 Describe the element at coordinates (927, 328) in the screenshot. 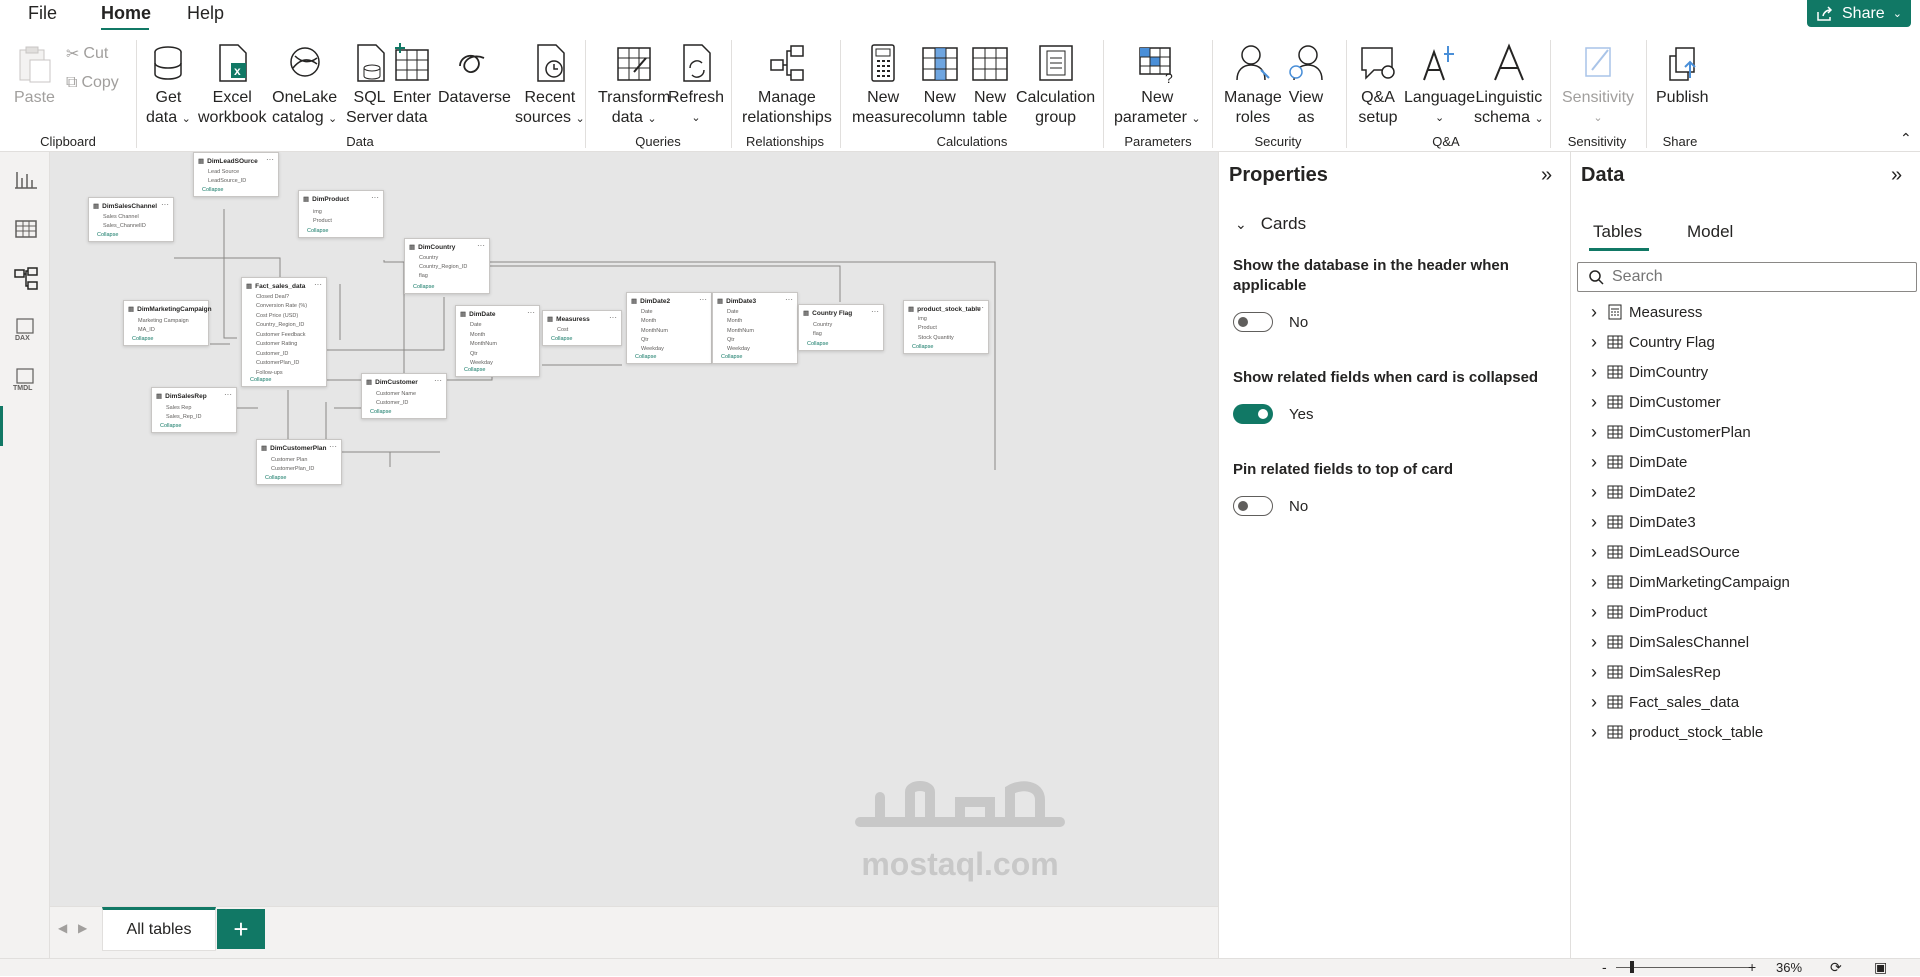

I see `card-field: Product` at that location.